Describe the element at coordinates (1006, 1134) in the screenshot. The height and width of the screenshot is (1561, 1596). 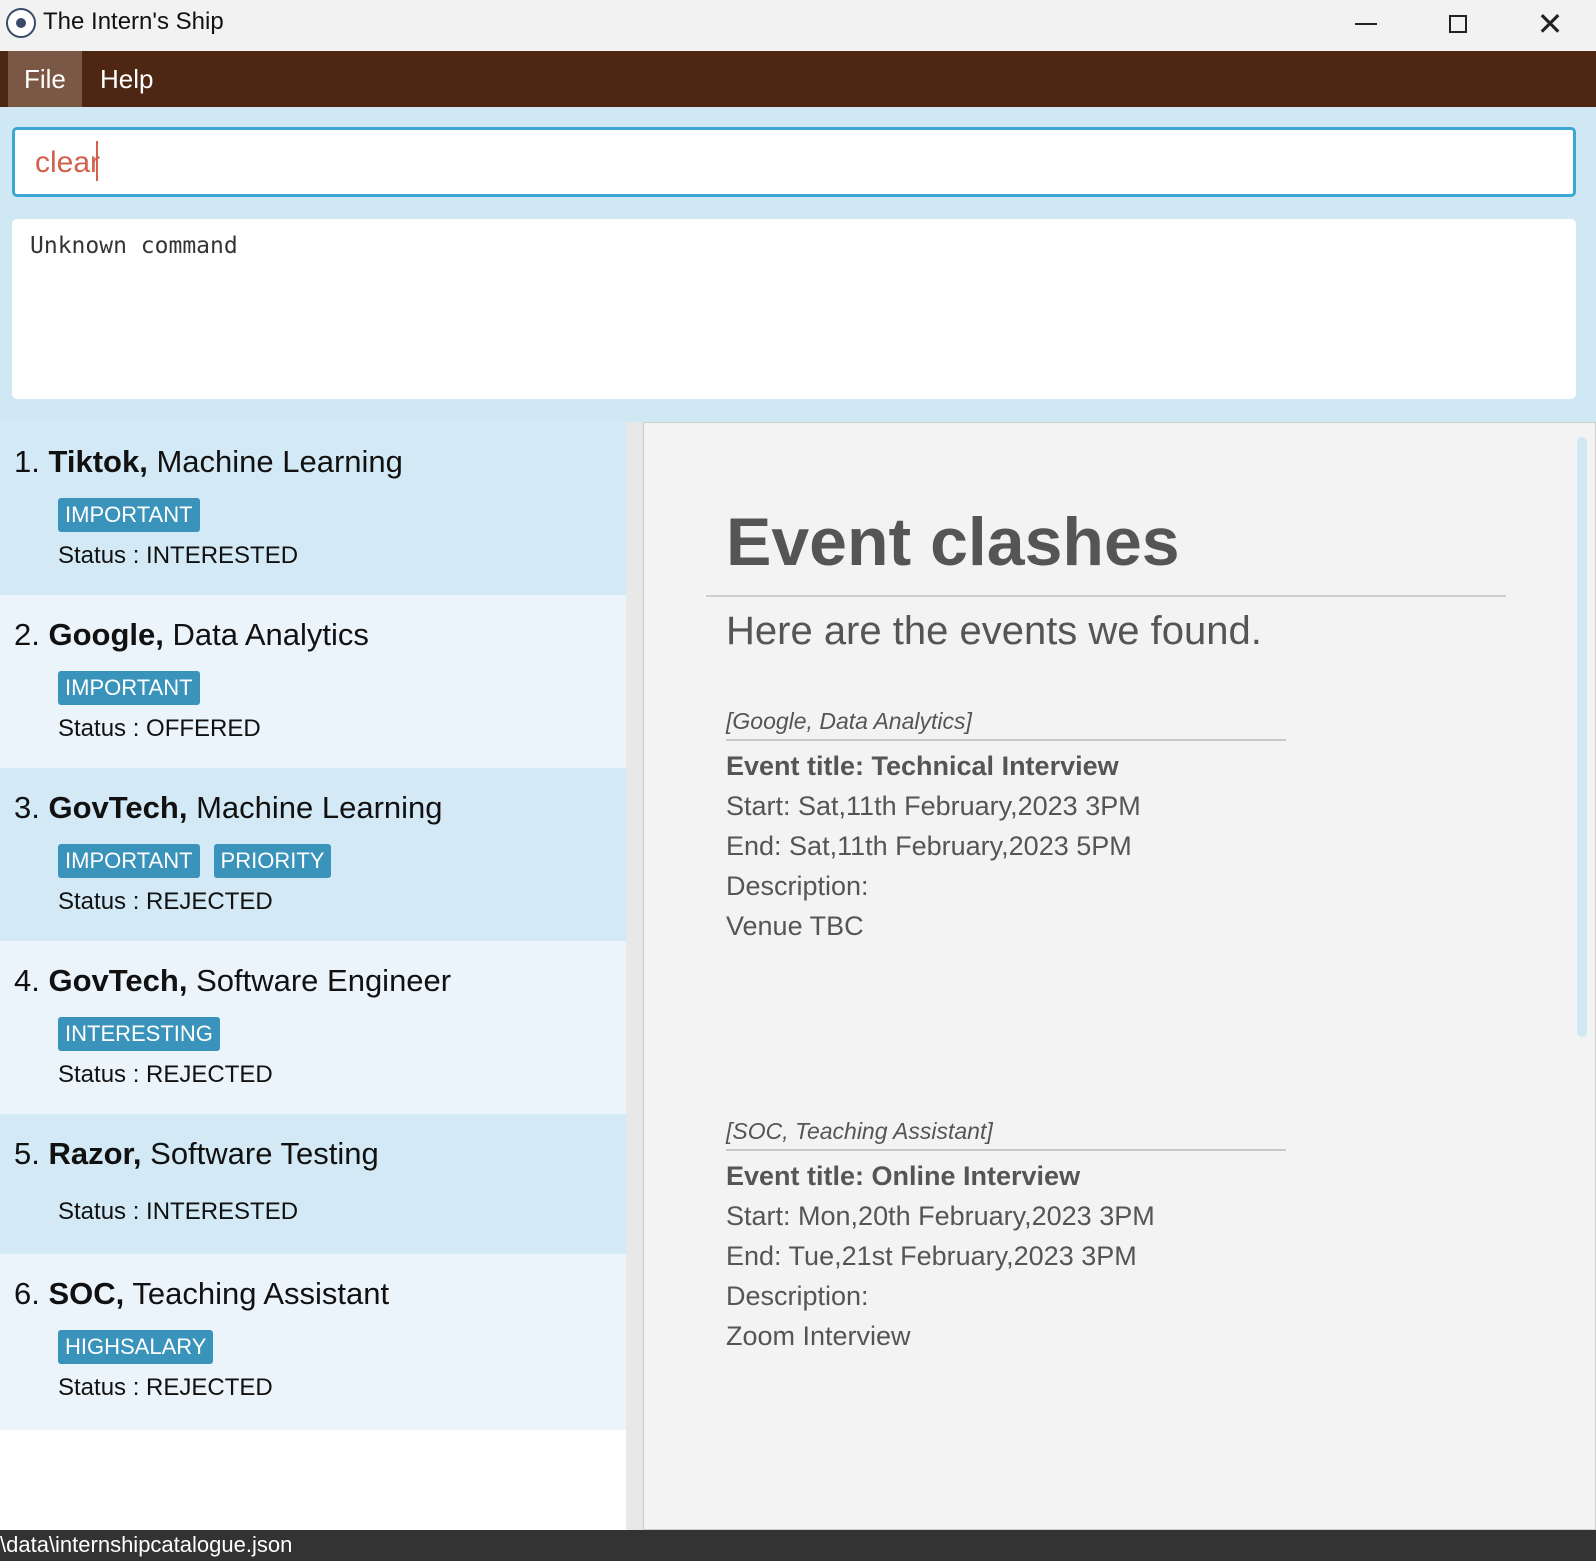
I see `event-internship: [SOC, Teaching Assistant]` at that location.